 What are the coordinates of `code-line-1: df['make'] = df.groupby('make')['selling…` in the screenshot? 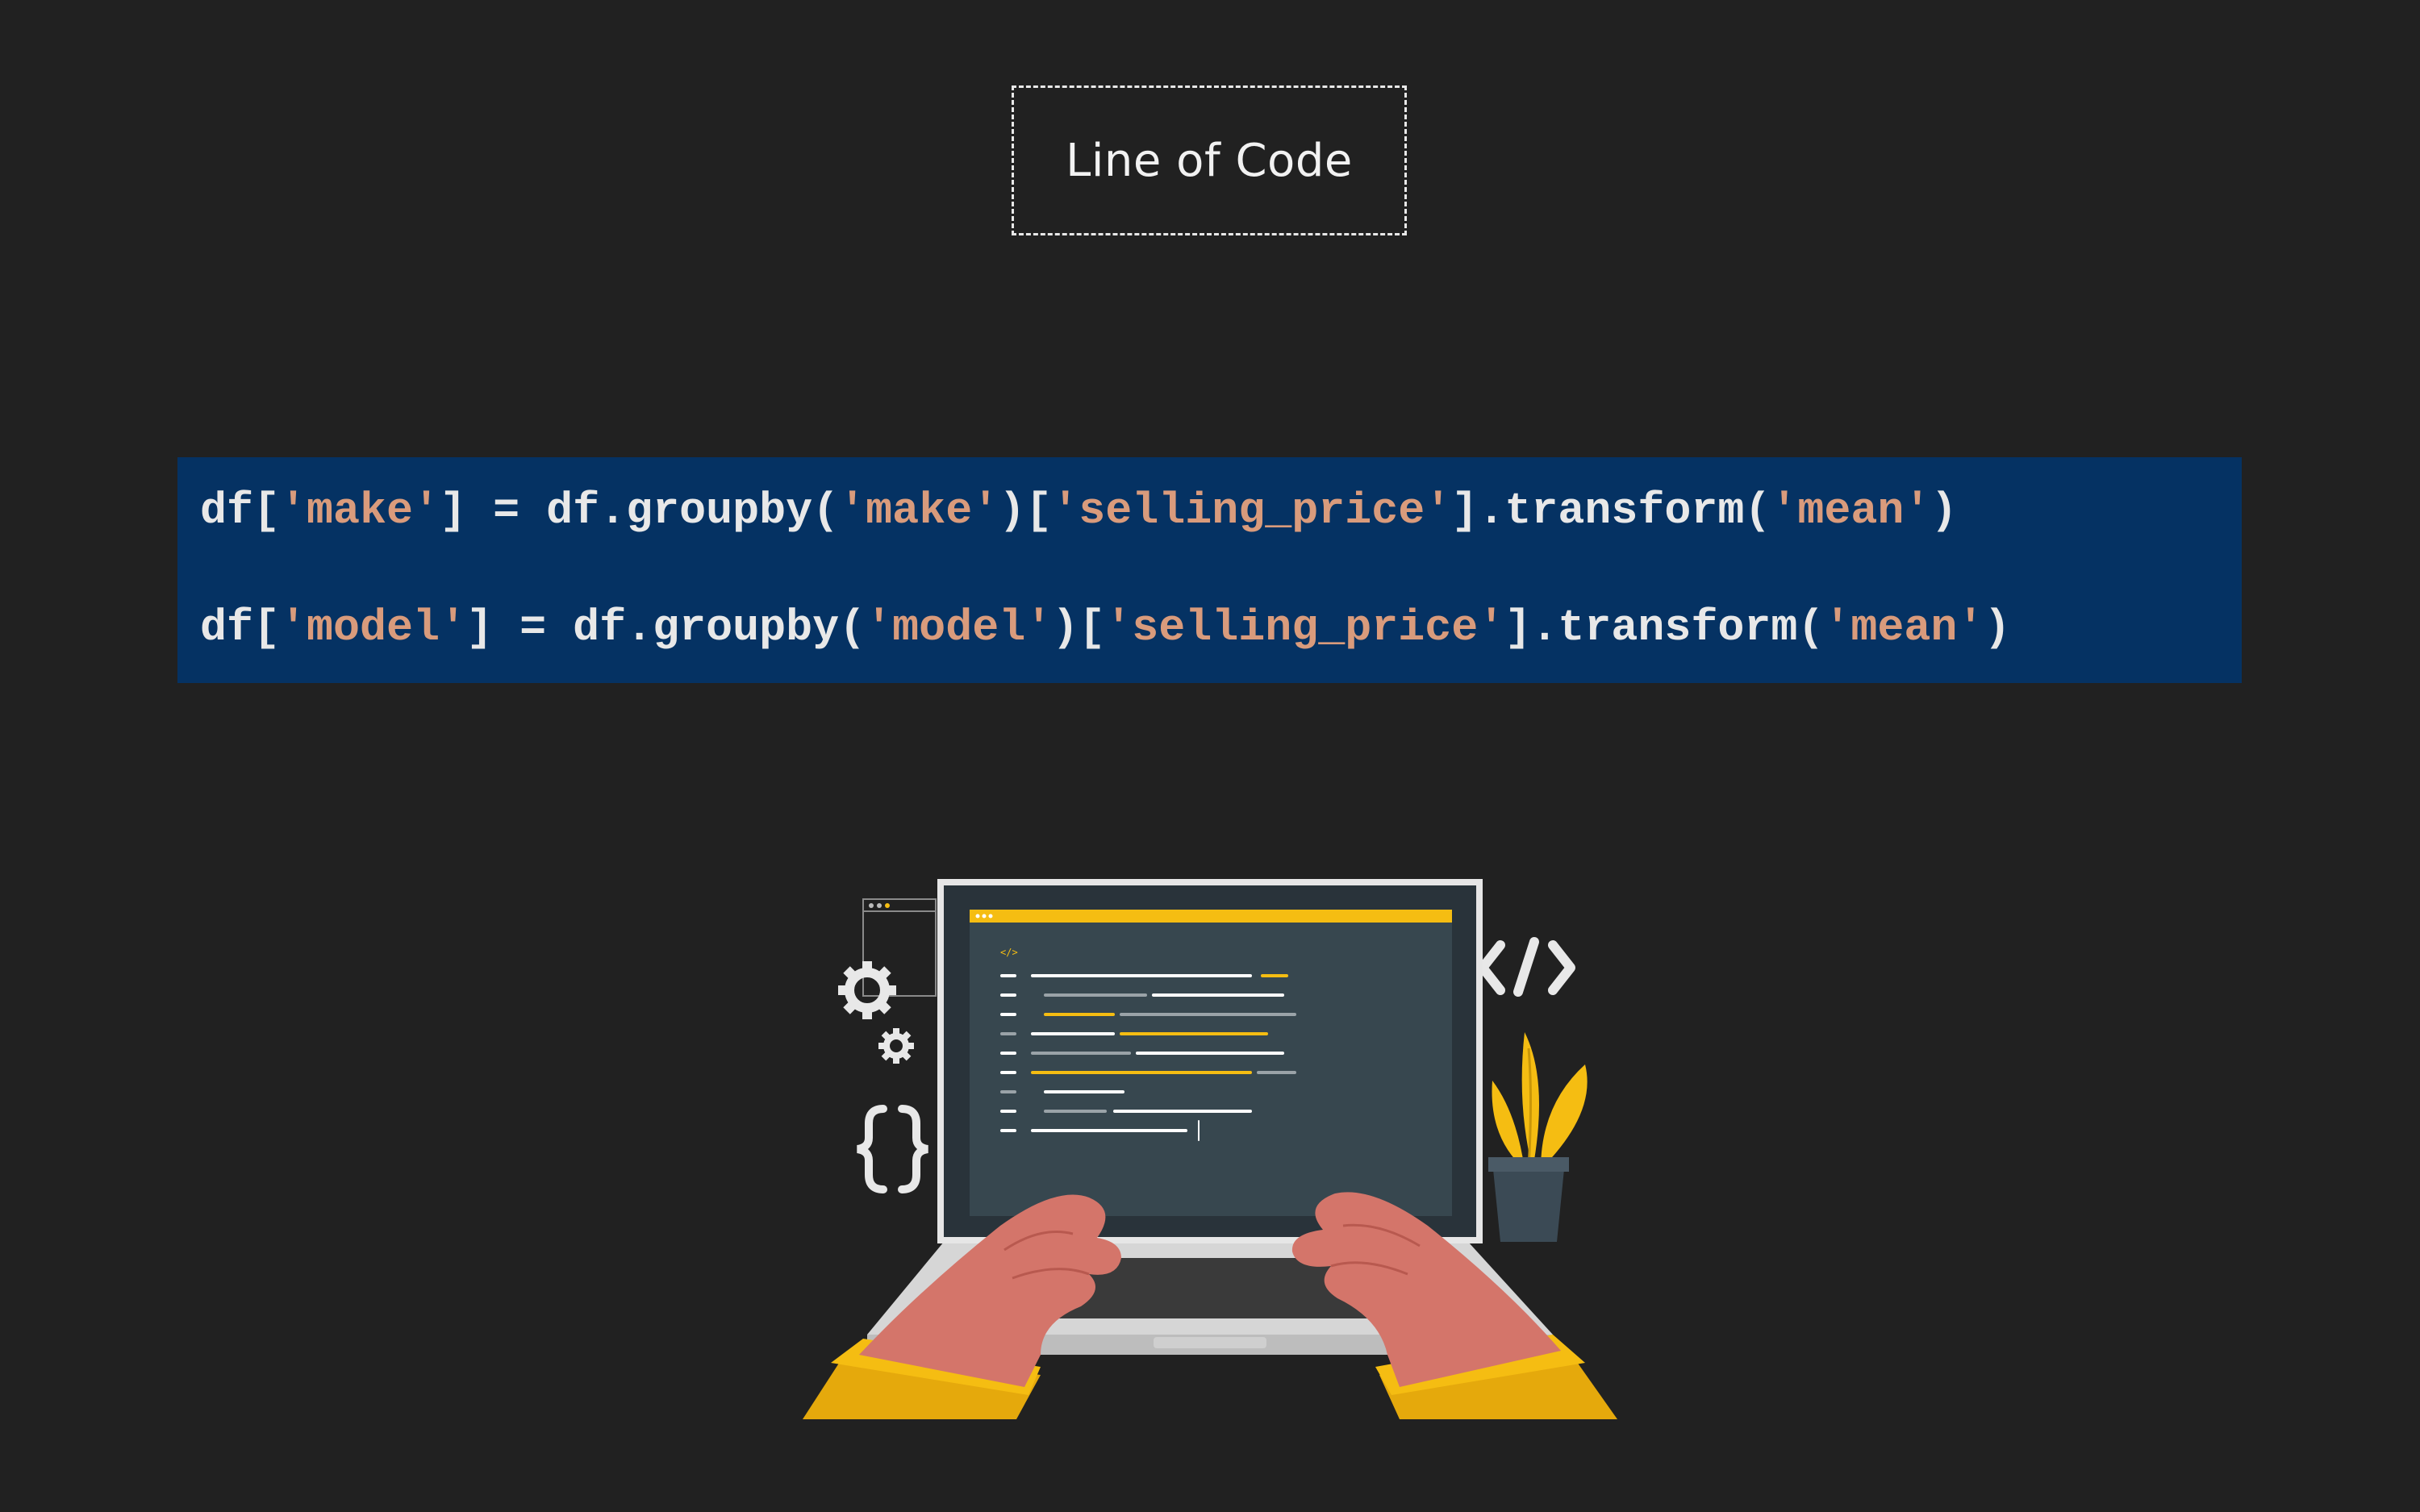 It's located at (1078, 511).